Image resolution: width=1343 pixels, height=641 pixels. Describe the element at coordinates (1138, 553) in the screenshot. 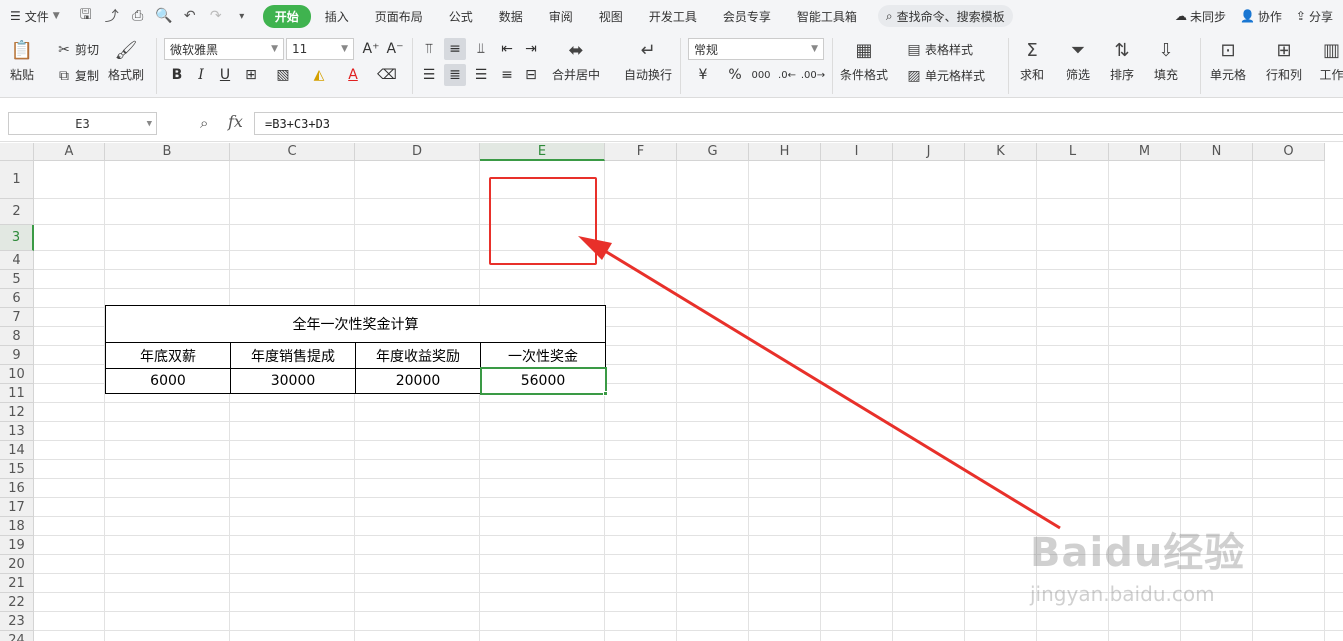

I see `watermark-logo: Baidu经验` at that location.